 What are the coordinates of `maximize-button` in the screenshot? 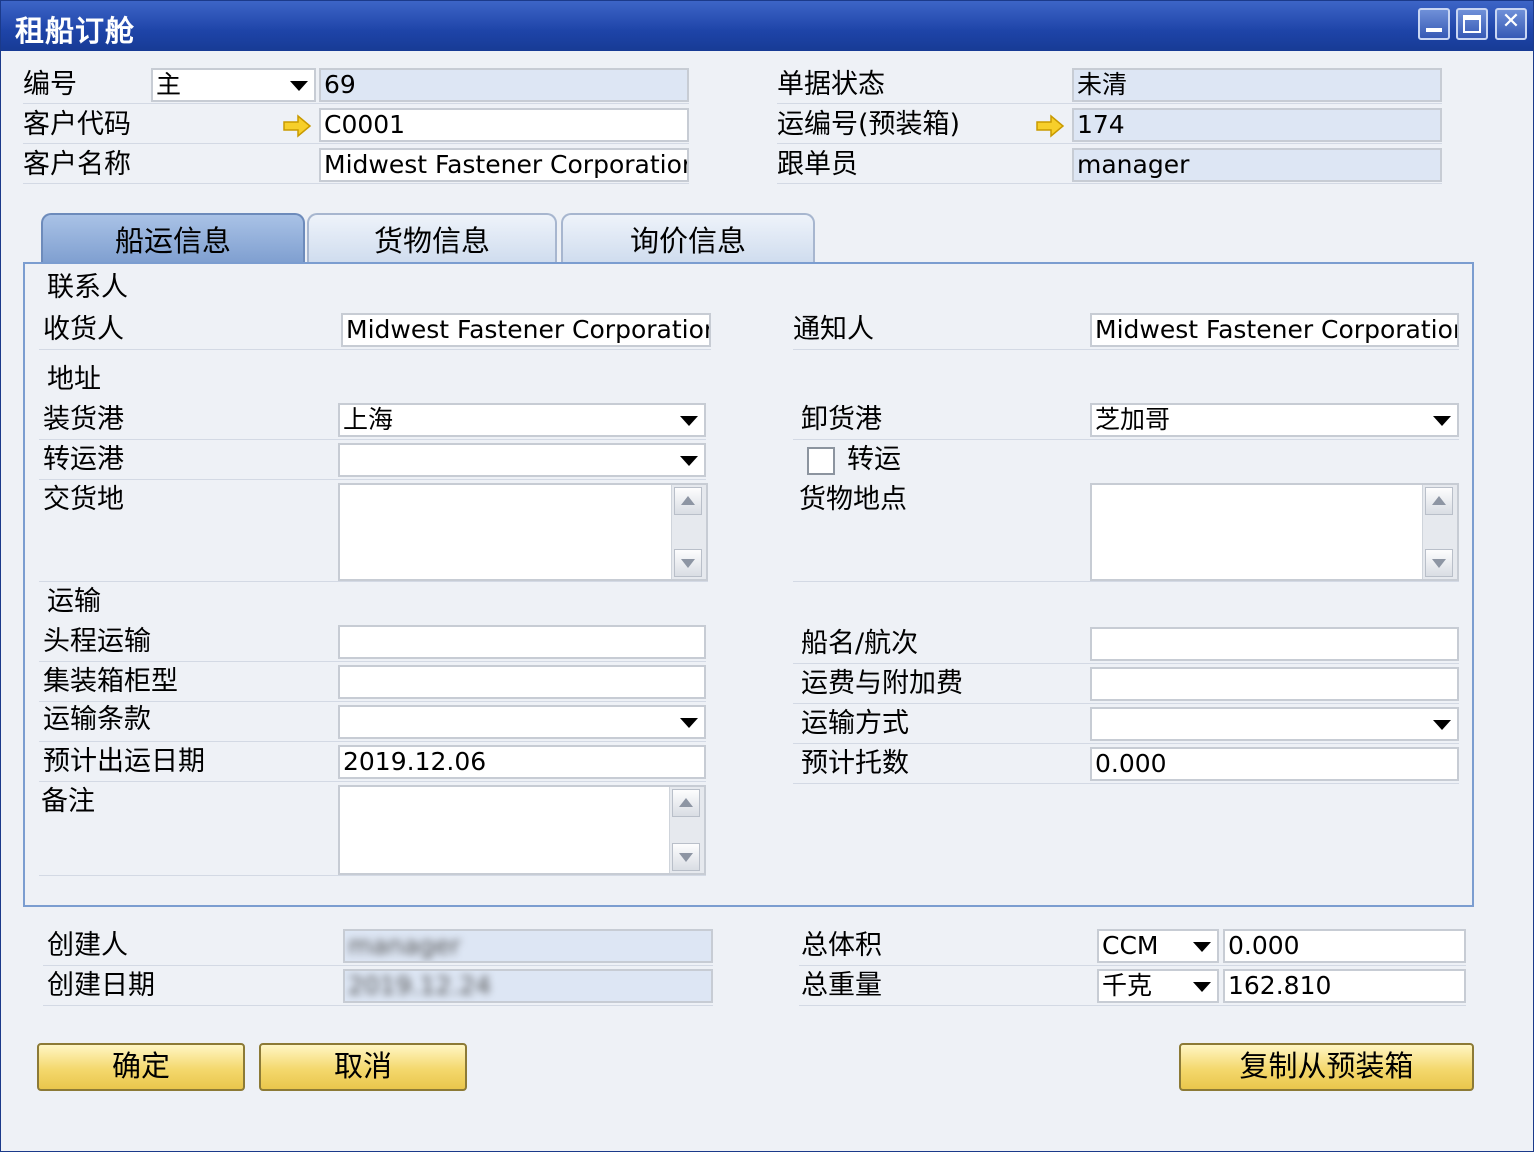 It's located at (1472, 24).